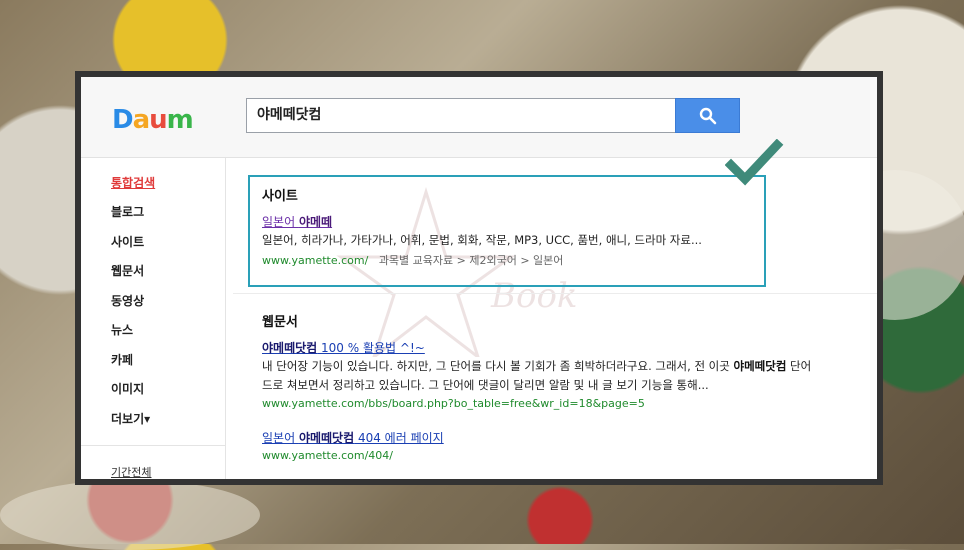 This screenshot has height=550, width=964. What do you see at coordinates (127, 270) in the screenshot?
I see `sidebar-item-web-docs: 웹문서` at bounding box center [127, 270].